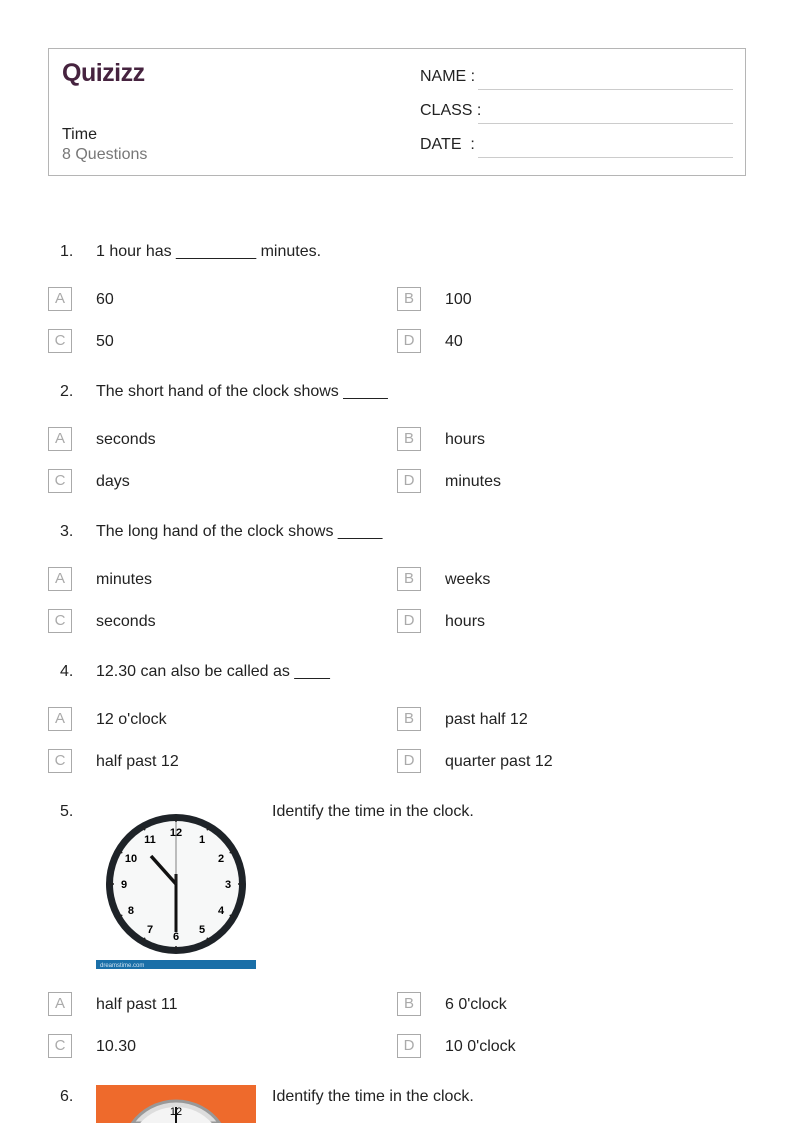 The width and height of the screenshot is (794, 1123). I want to click on svg-text: 2, so click(221, 859).